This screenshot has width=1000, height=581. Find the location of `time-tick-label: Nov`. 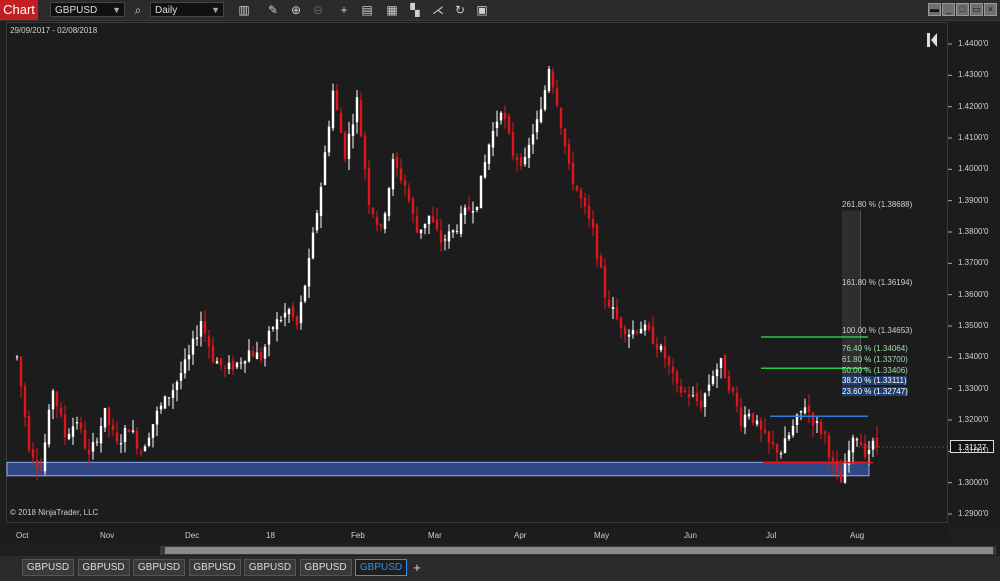

time-tick-label: Nov is located at coordinates (107, 535).